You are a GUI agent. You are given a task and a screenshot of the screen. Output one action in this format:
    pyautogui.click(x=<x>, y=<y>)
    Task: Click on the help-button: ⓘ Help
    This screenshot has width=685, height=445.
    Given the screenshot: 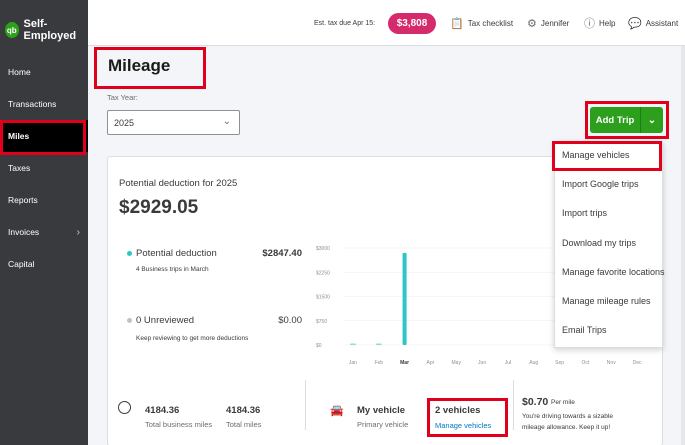 What is the action you would take?
    pyautogui.click(x=599, y=23)
    